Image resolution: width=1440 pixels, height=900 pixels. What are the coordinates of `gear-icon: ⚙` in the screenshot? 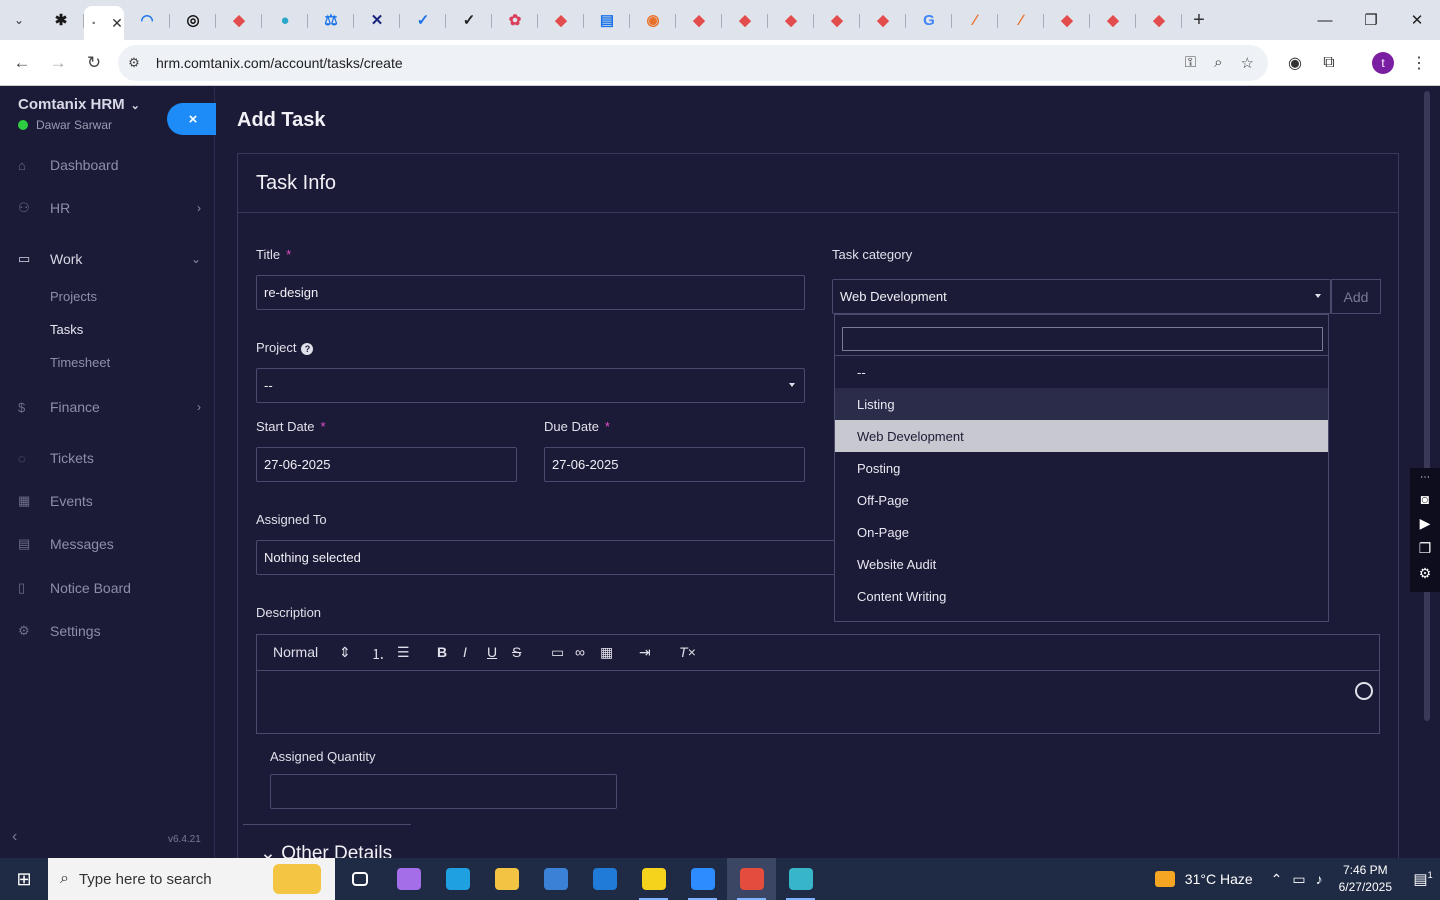 It's located at (1425, 573).